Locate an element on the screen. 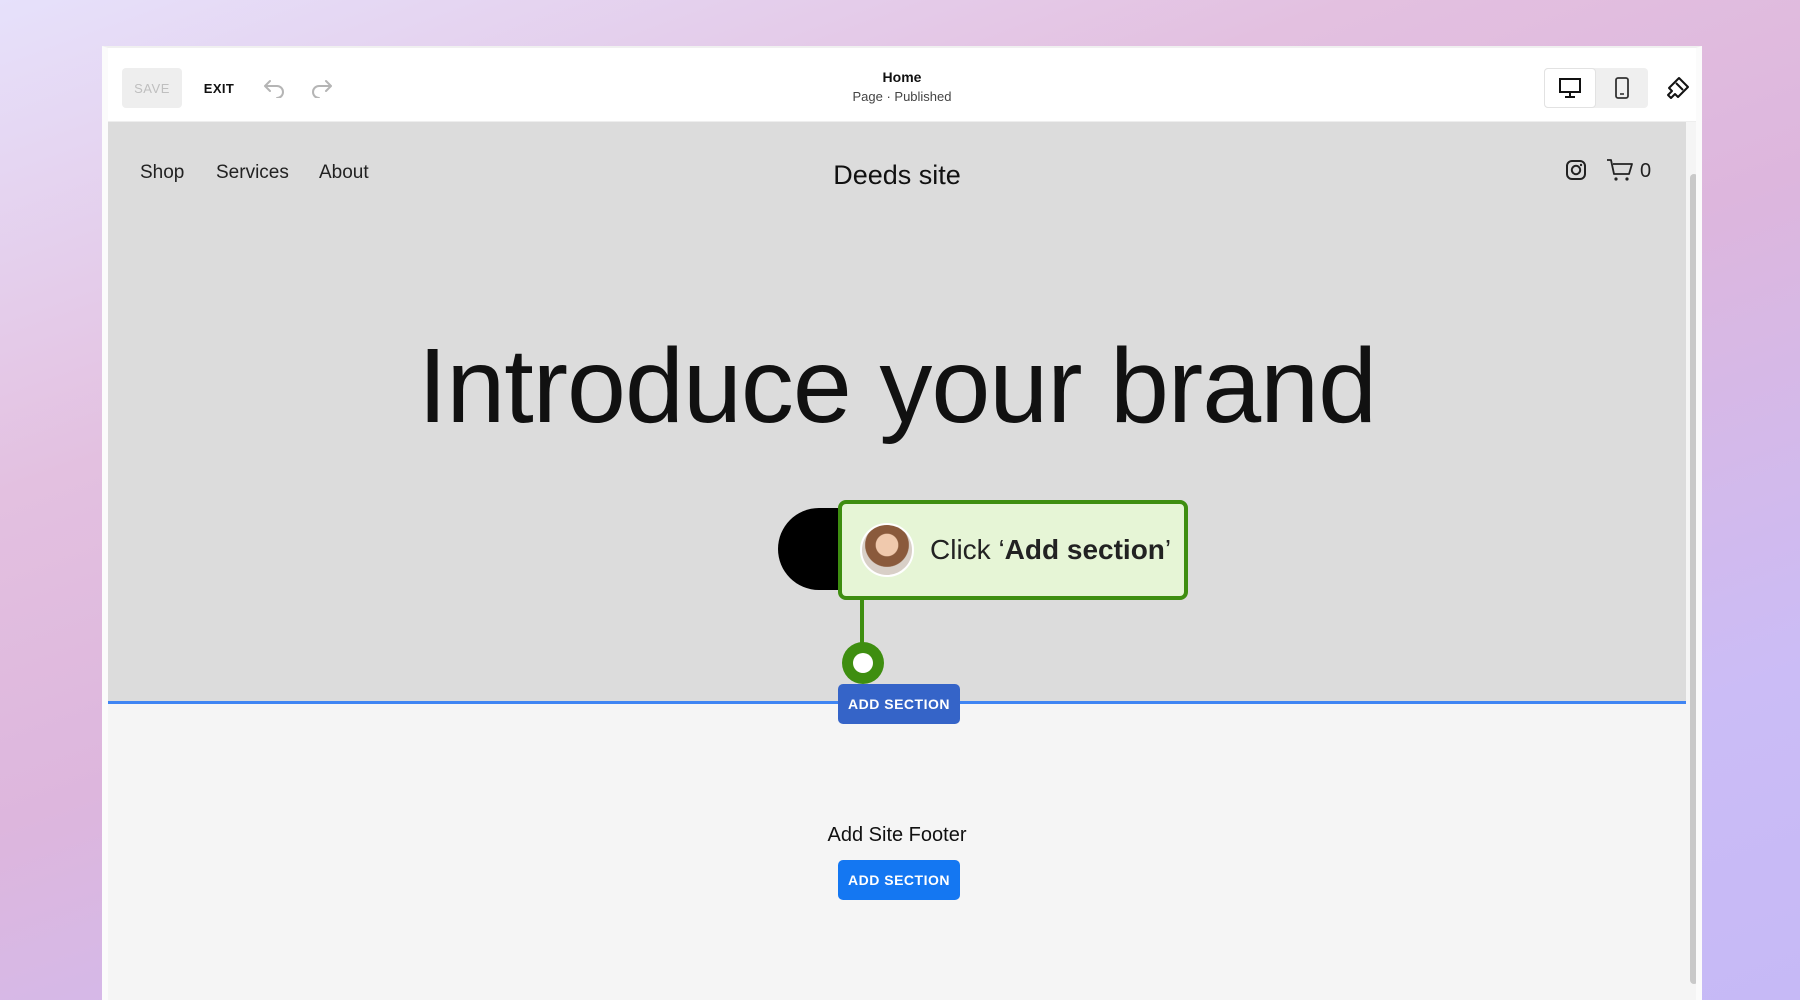 The image size is (1800, 1000). guide-avatar is located at coordinates (887, 550).